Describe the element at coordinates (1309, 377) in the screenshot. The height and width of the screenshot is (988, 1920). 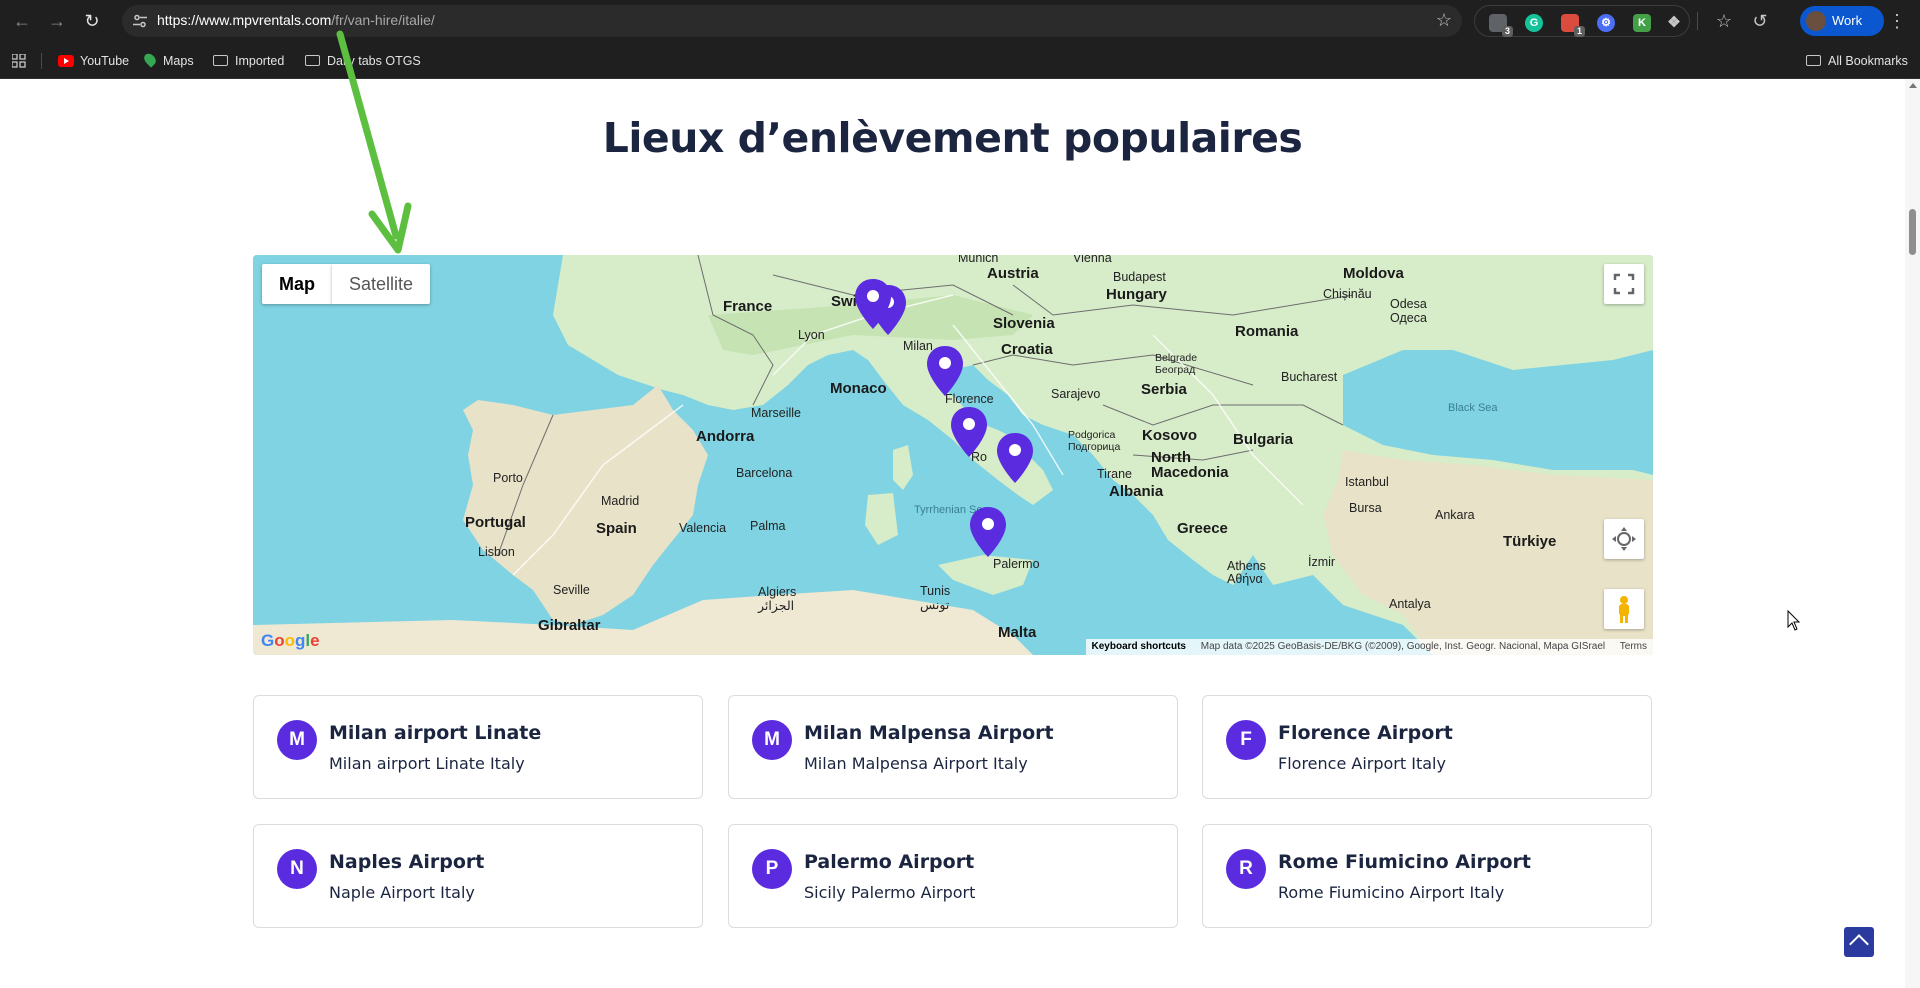
I see `map-label: Bucharest` at that location.